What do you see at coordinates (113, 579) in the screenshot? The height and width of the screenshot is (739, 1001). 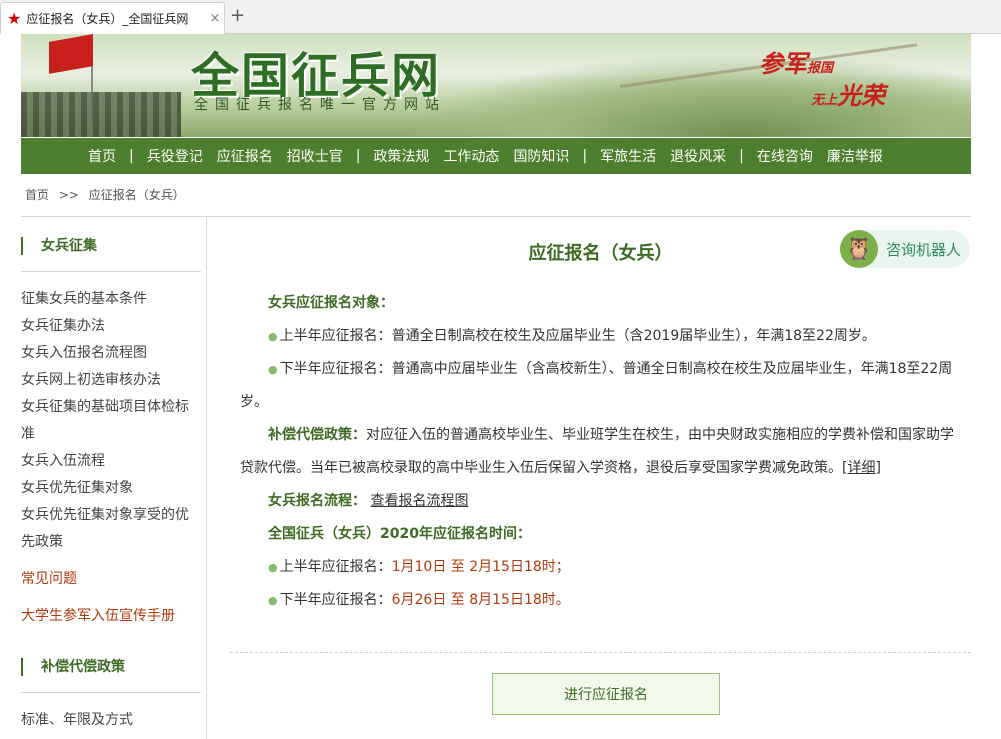 I see `sidebar-link-faq: 常见问题` at bounding box center [113, 579].